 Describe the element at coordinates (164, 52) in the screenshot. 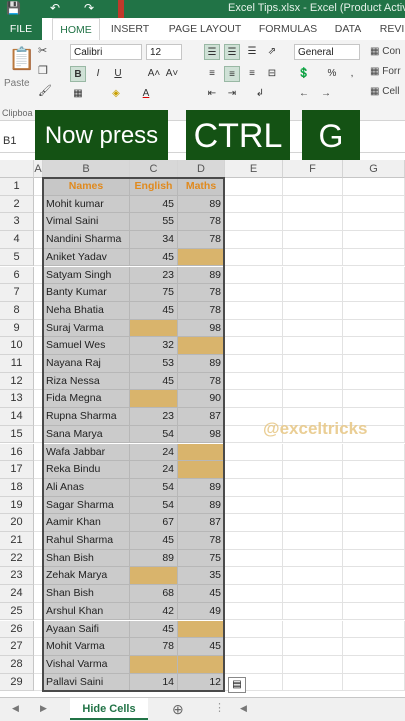

I see `font-size-select: 12` at that location.